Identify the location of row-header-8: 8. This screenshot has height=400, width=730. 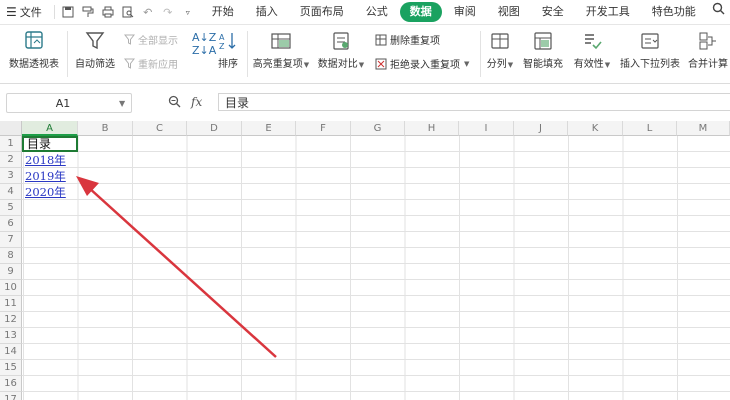
(11, 256).